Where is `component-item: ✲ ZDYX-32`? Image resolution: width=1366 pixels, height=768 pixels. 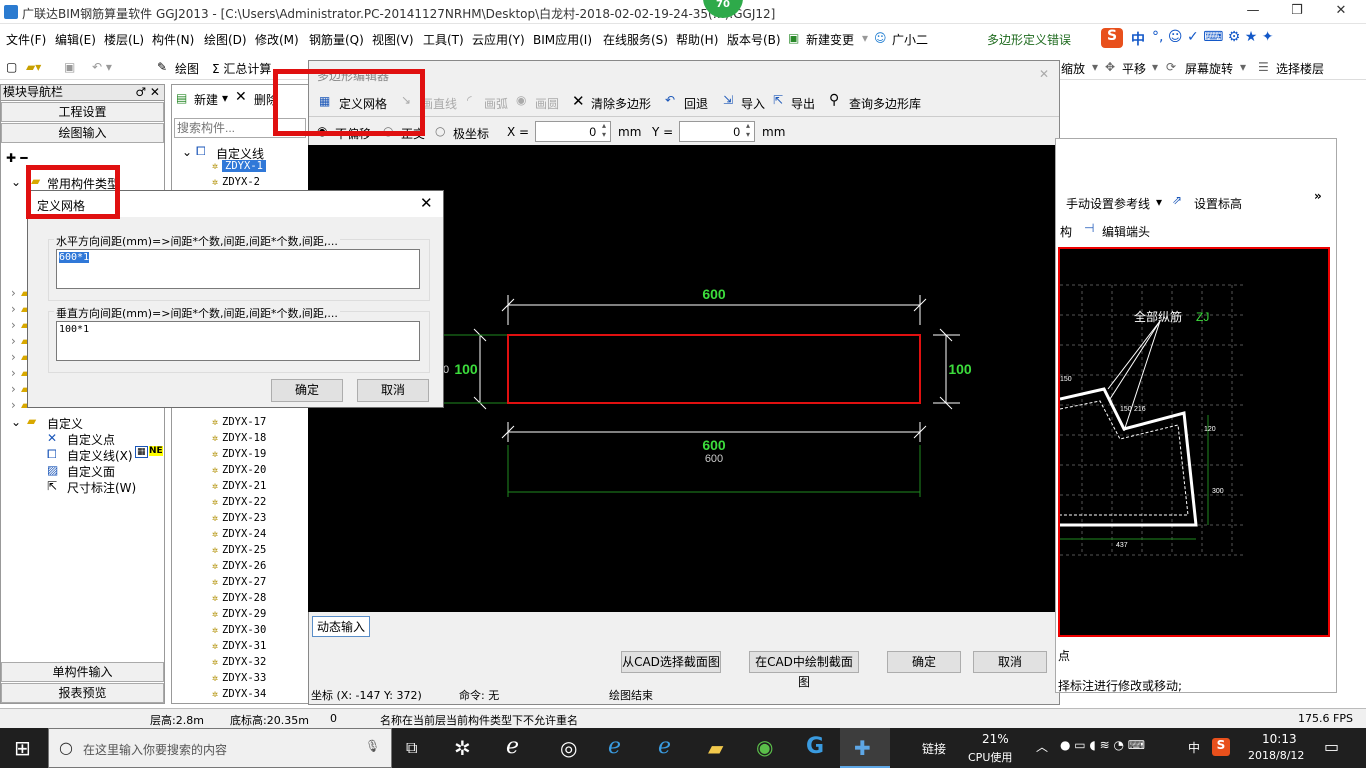
component-item: ✲ ZDYX-32 is located at coordinates (239, 662).